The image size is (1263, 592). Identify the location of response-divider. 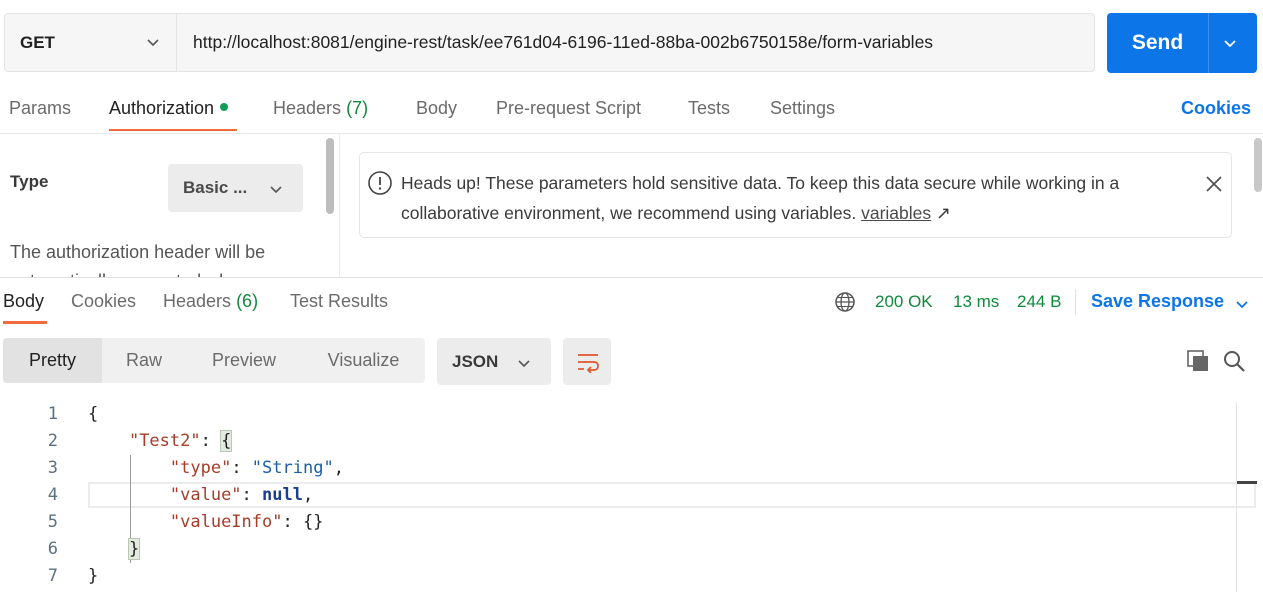
(631, 277).